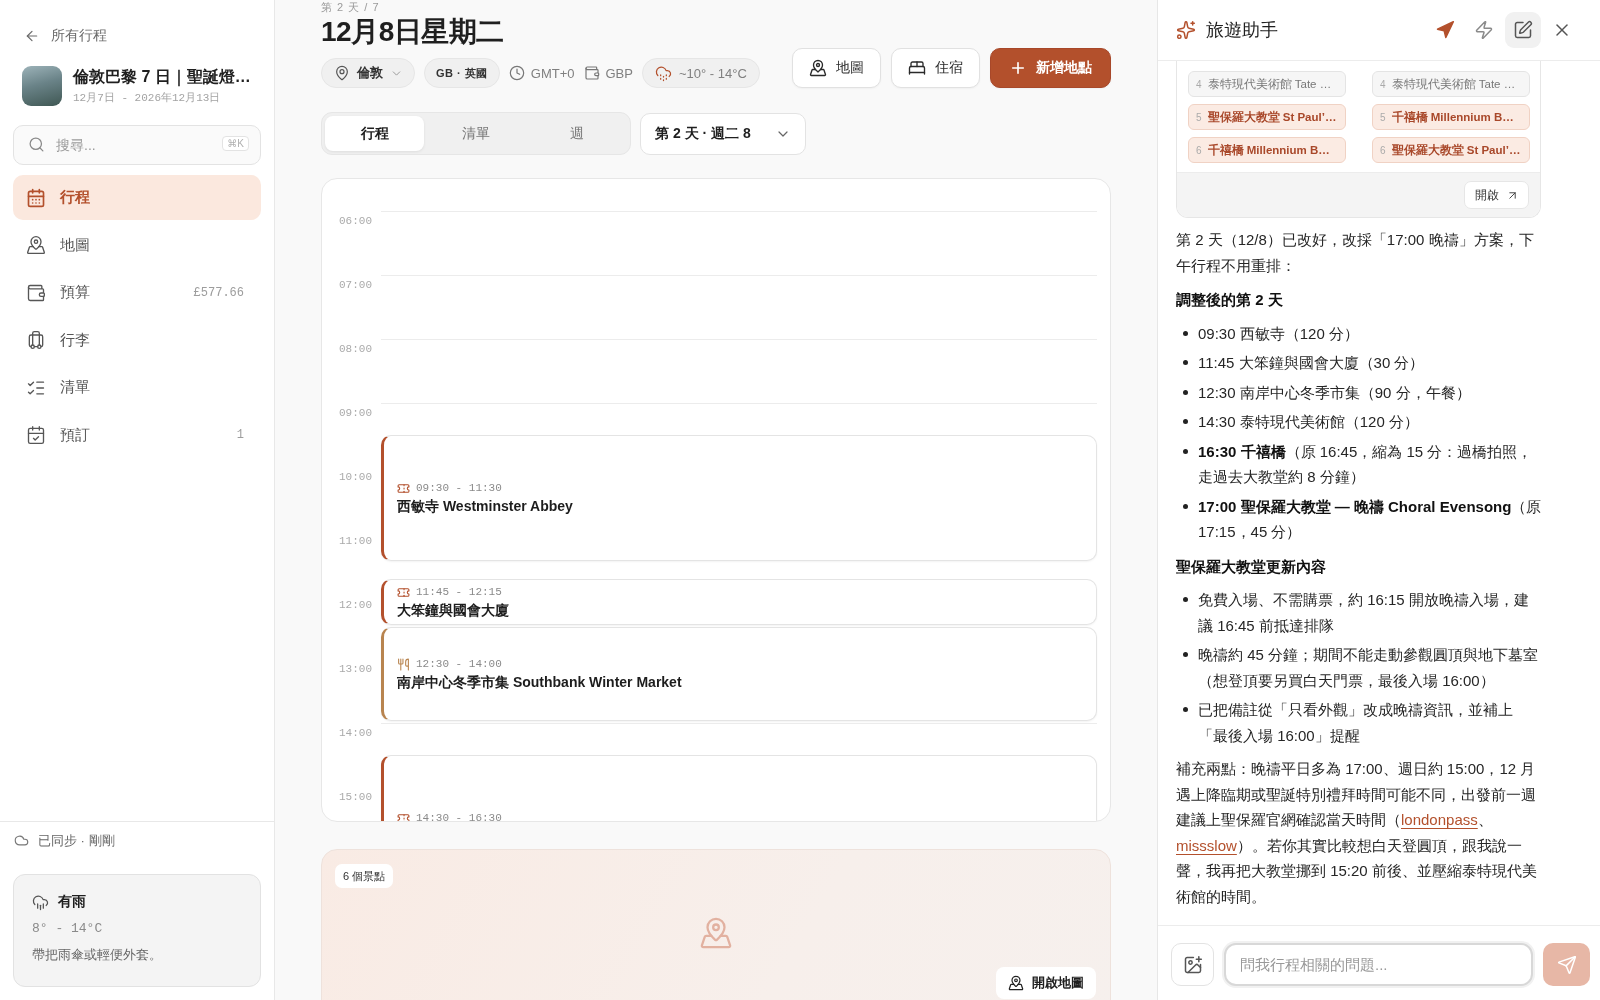 The height and width of the screenshot is (1000, 1600). Describe the element at coordinates (1251, 566) in the screenshot. I see `section-heading: 聖保羅大教堂更新內容` at that location.